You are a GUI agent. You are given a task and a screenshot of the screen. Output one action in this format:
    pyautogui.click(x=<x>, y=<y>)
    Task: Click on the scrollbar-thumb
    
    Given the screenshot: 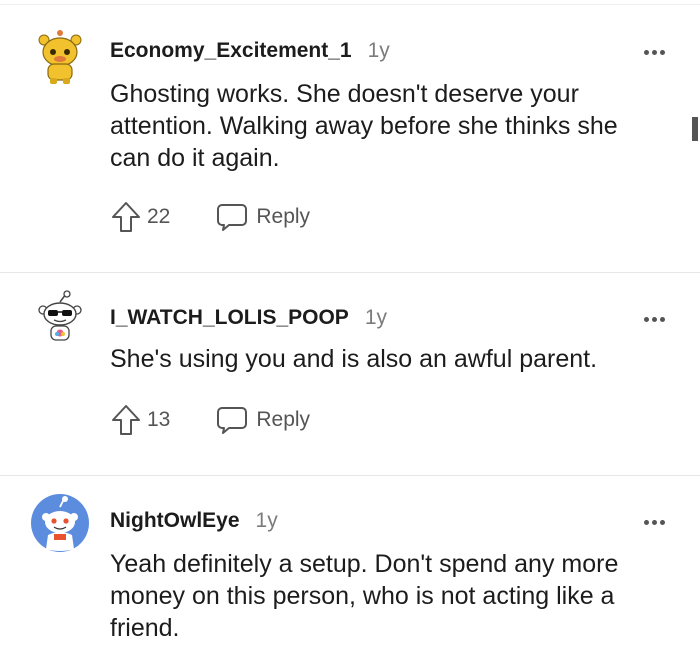 What is the action you would take?
    pyautogui.click(x=695, y=129)
    